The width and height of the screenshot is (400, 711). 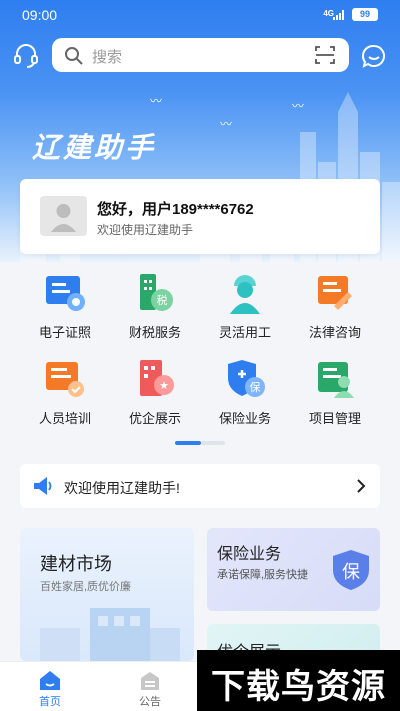 I want to click on message-icon, so click(x=374, y=56).